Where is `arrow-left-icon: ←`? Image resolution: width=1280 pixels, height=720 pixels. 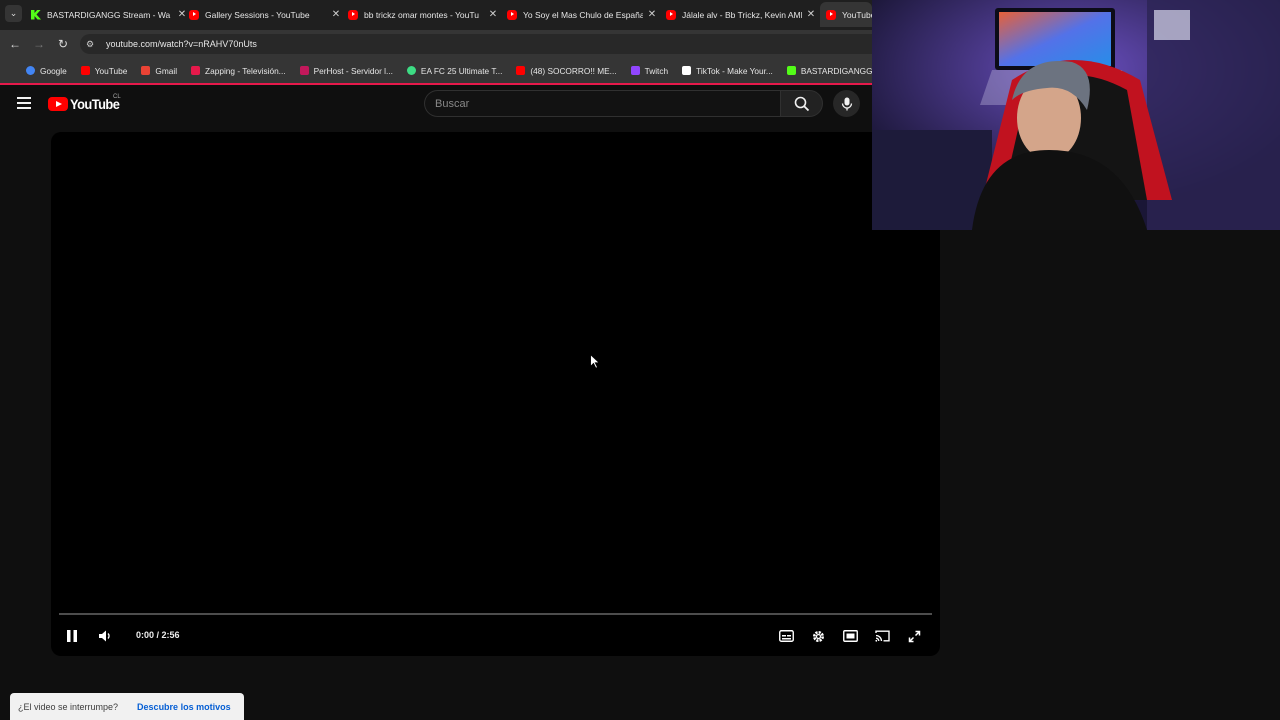 arrow-left-icon: ← is located at coordinates (15, 44).